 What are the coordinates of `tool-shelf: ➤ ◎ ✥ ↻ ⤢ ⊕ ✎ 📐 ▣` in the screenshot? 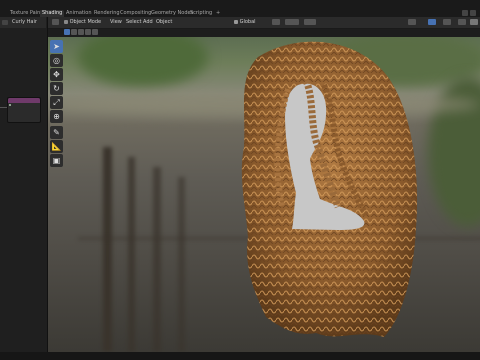 It's located at (57, 104).